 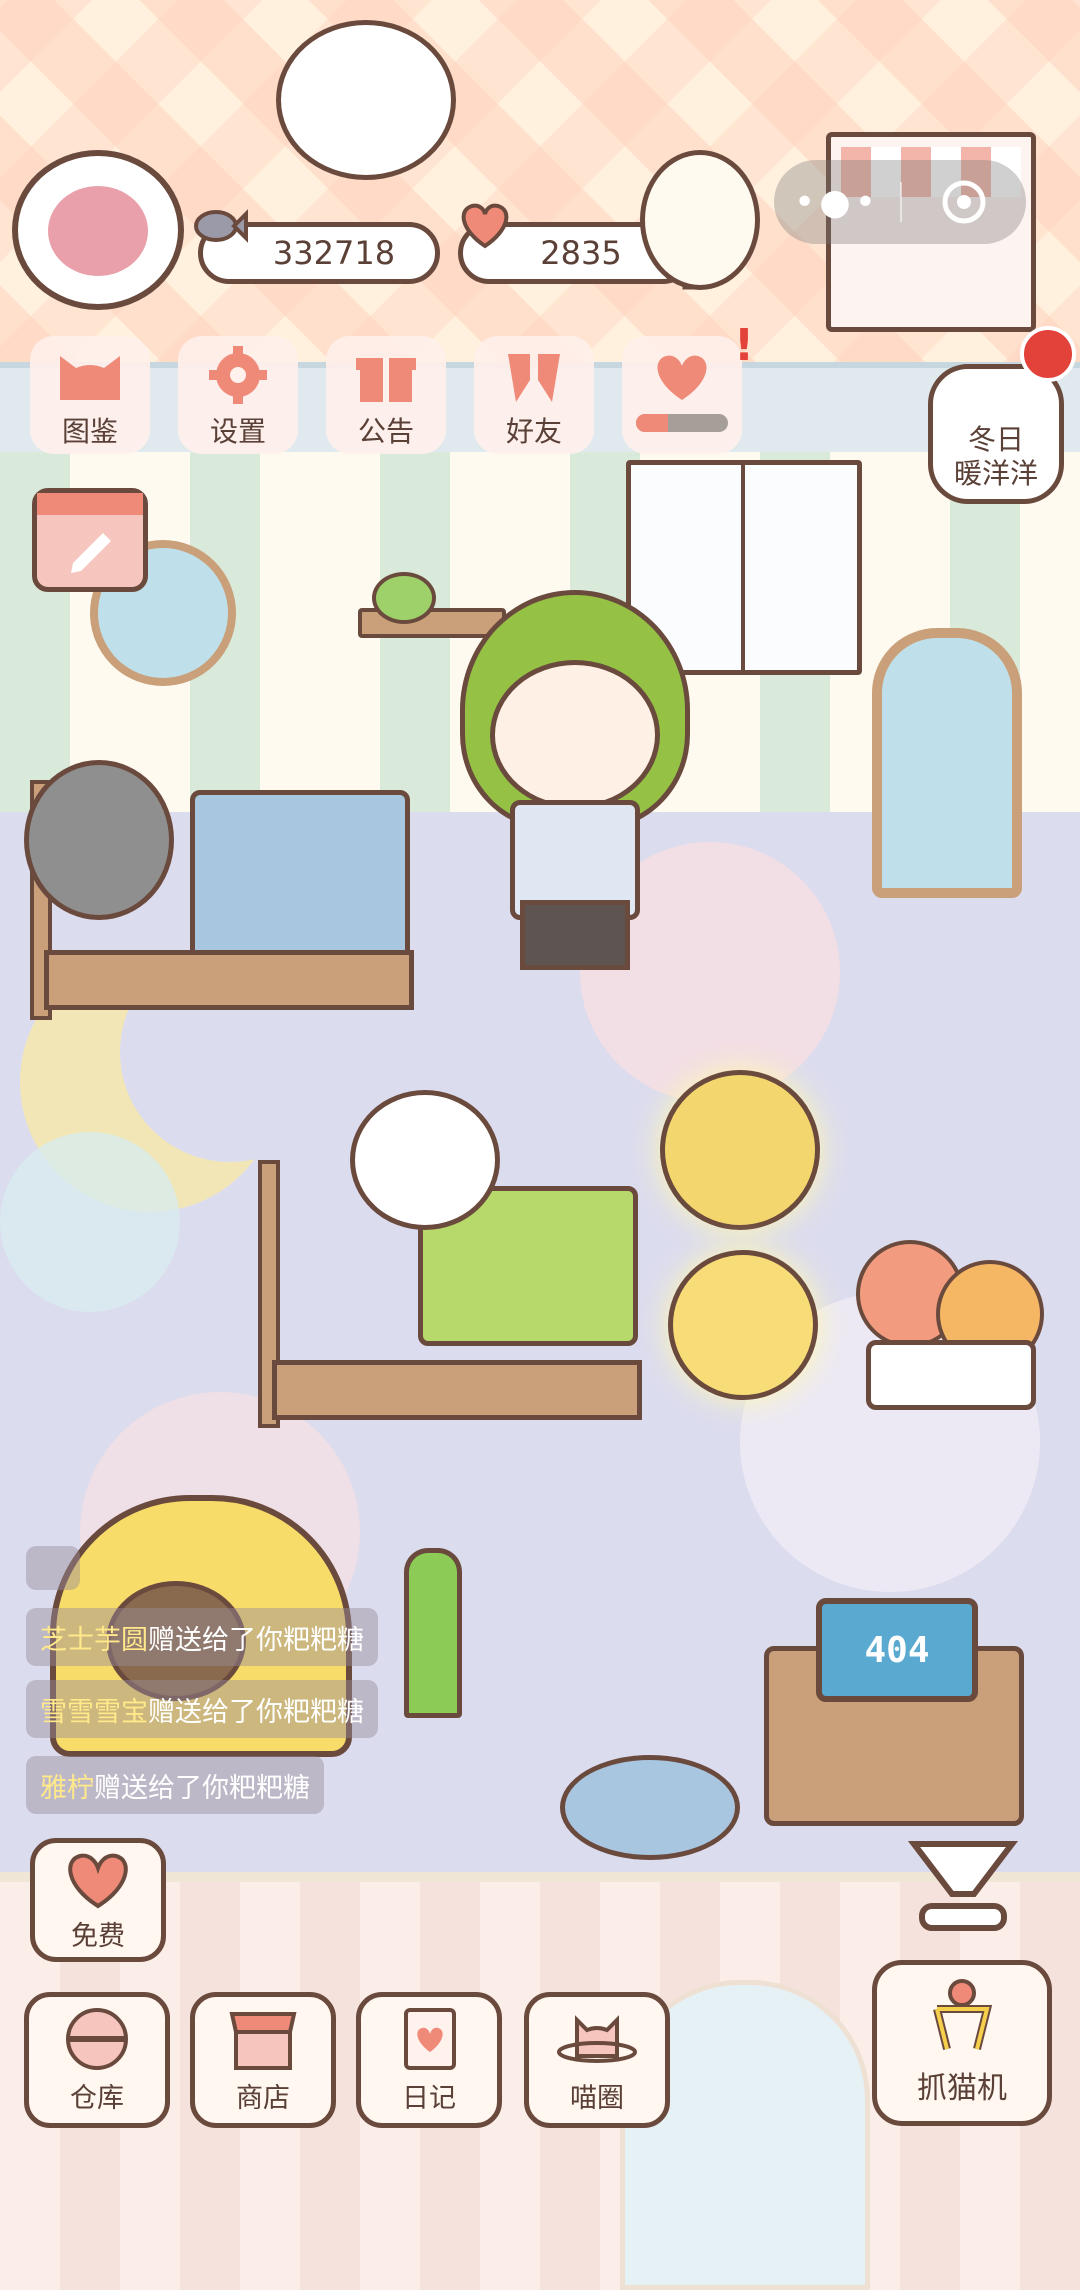 I want to click on menu-button-friends: 好友, so click(x=534, y=395).